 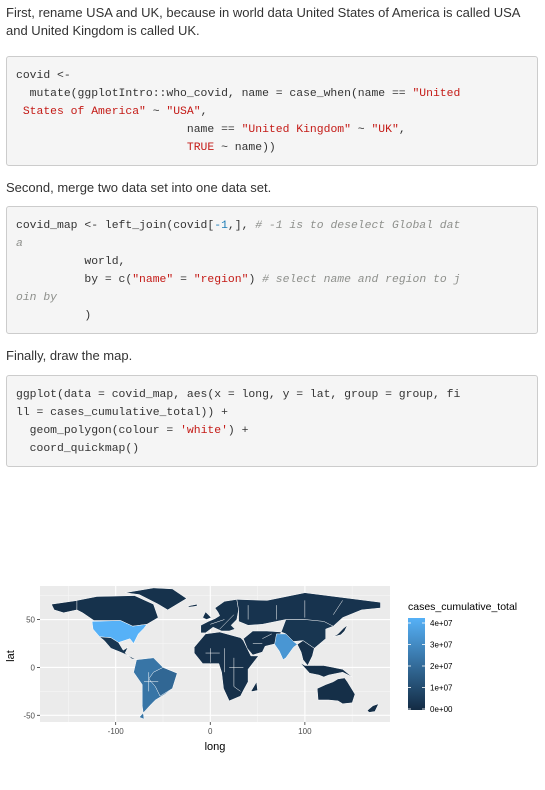 I want to click on code-line: geom_polygon(colour = 'white') +, so click(x=272, y=431).